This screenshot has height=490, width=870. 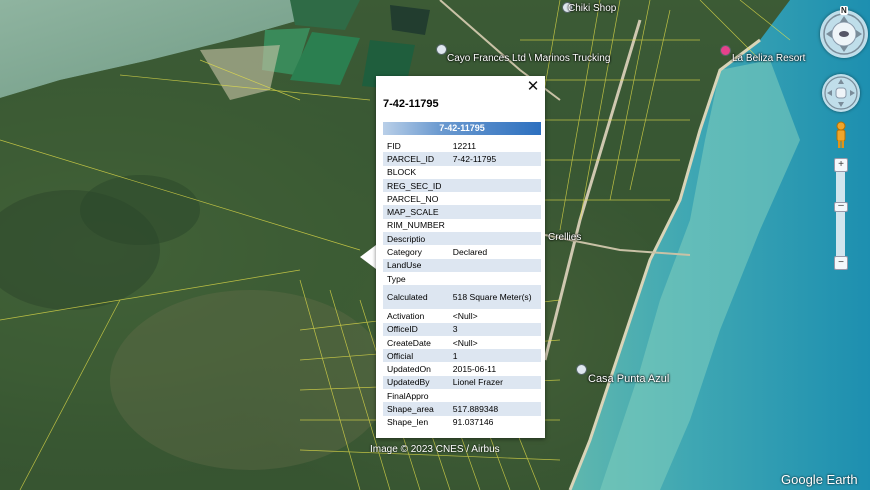 I want to click on place-label-crellies: Crellies, so click(x=564, y=237).